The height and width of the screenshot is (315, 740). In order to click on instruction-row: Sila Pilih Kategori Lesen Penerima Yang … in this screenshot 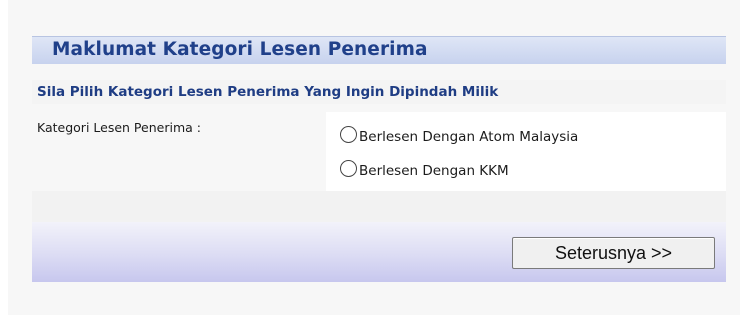, I will do `click(379, 92)`.